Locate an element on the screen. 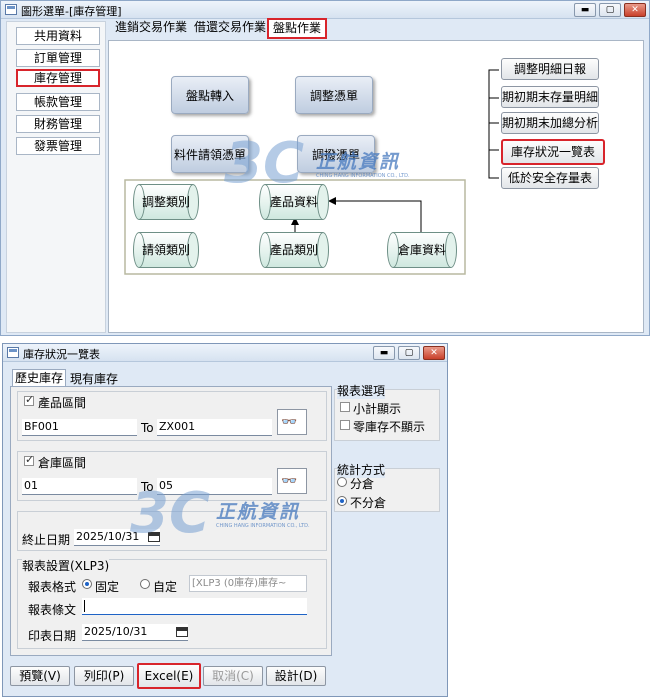 This screenshot has height=699, width=650. warehouse-from-input: 01 is located at coordinates (79, 486).